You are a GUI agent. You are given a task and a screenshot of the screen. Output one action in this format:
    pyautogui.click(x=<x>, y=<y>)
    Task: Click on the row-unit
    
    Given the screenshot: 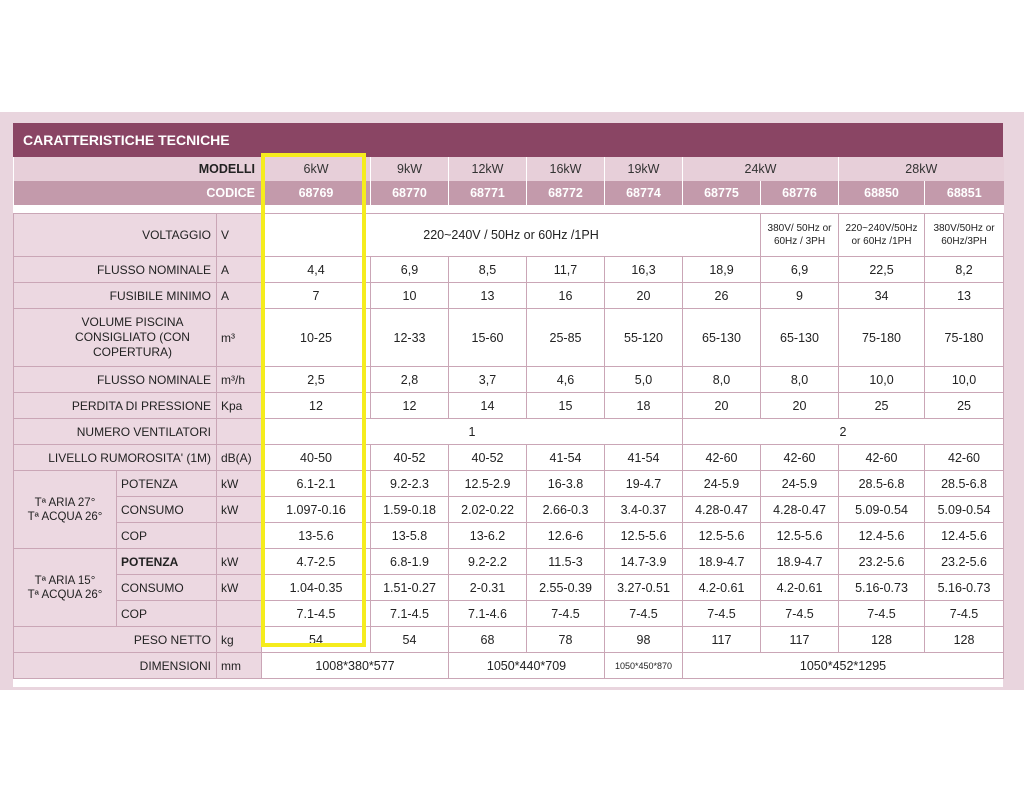 What is the action you would take?
    pyautogui.click(x=239, y=431)
    